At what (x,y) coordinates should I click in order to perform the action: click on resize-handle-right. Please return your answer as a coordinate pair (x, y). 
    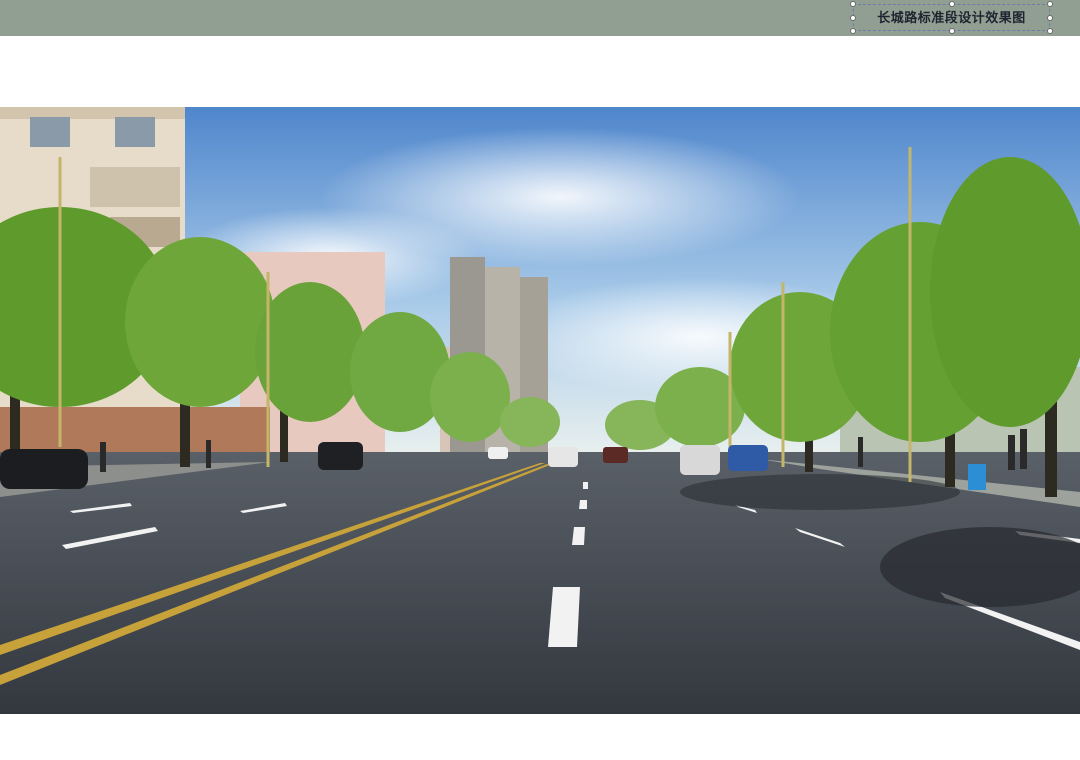
    Looking at the image, I should click on (1050, 18).